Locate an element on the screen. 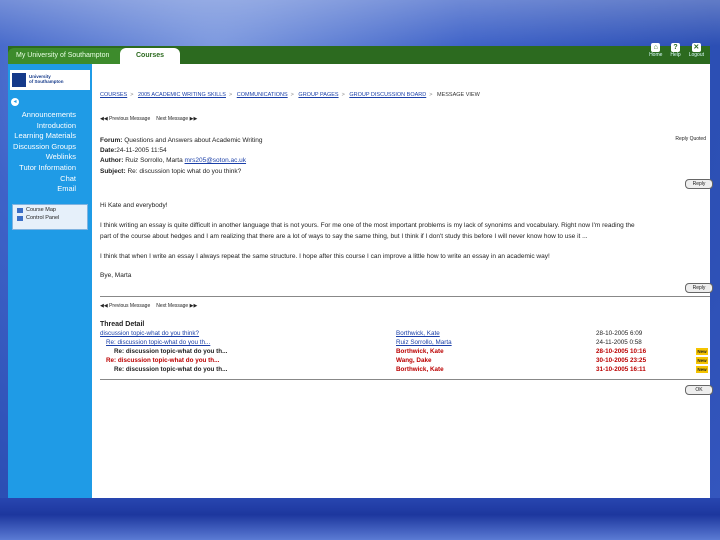  prev-label: Previous Message is located at coordinates (130, 119).